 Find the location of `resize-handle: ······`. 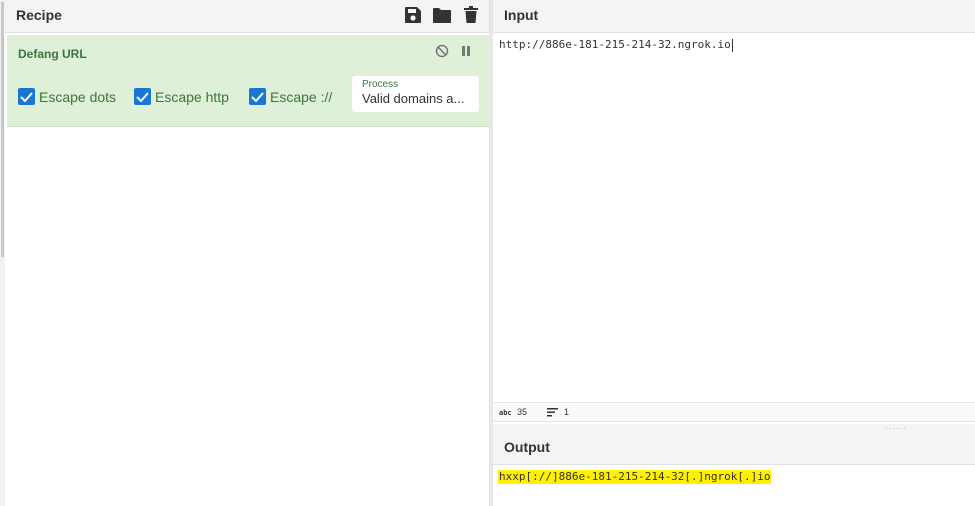

resize-handle: ······ is located at coordinates (896, 428).